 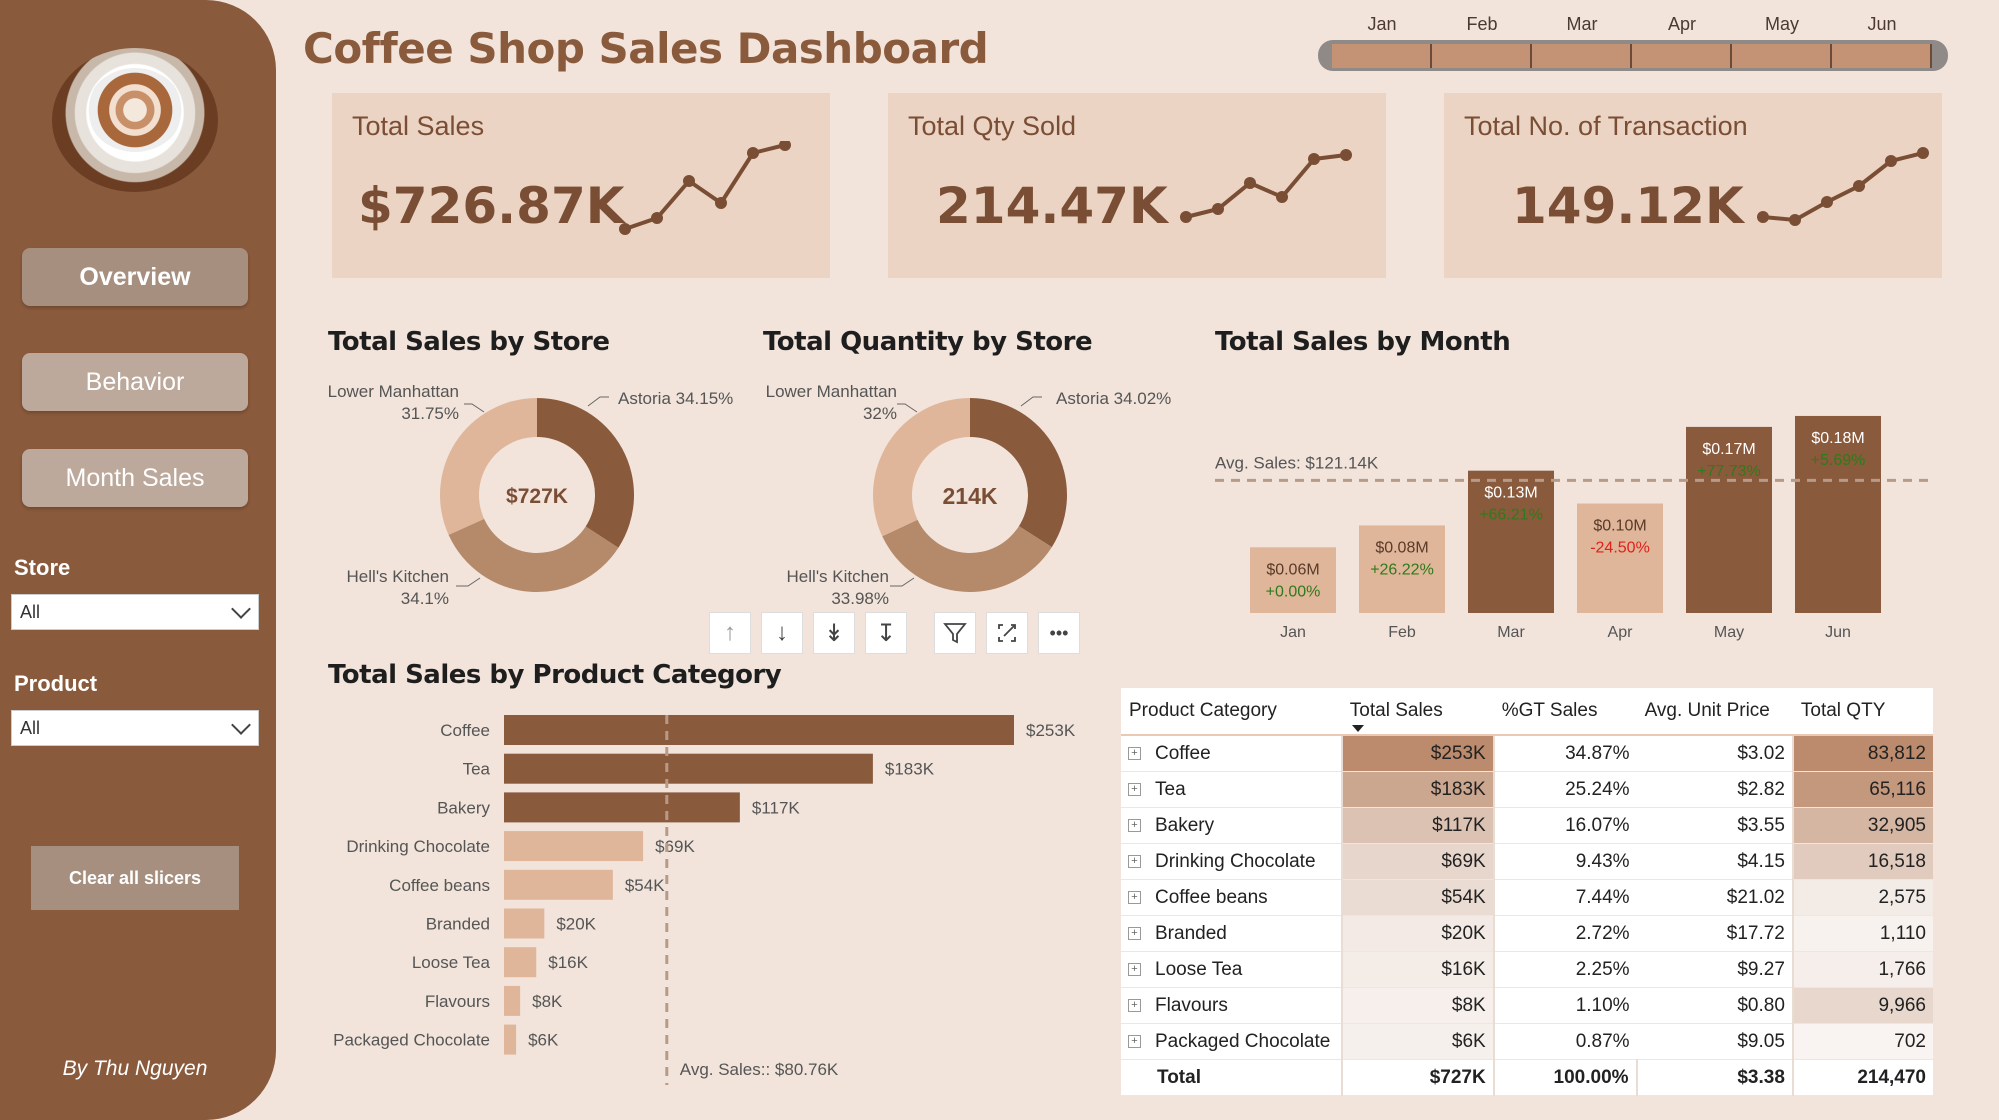 I want to click on table-row: + Loose Tea $16K 2.25% $9.27 1,766, so click(x=1527, y=969).